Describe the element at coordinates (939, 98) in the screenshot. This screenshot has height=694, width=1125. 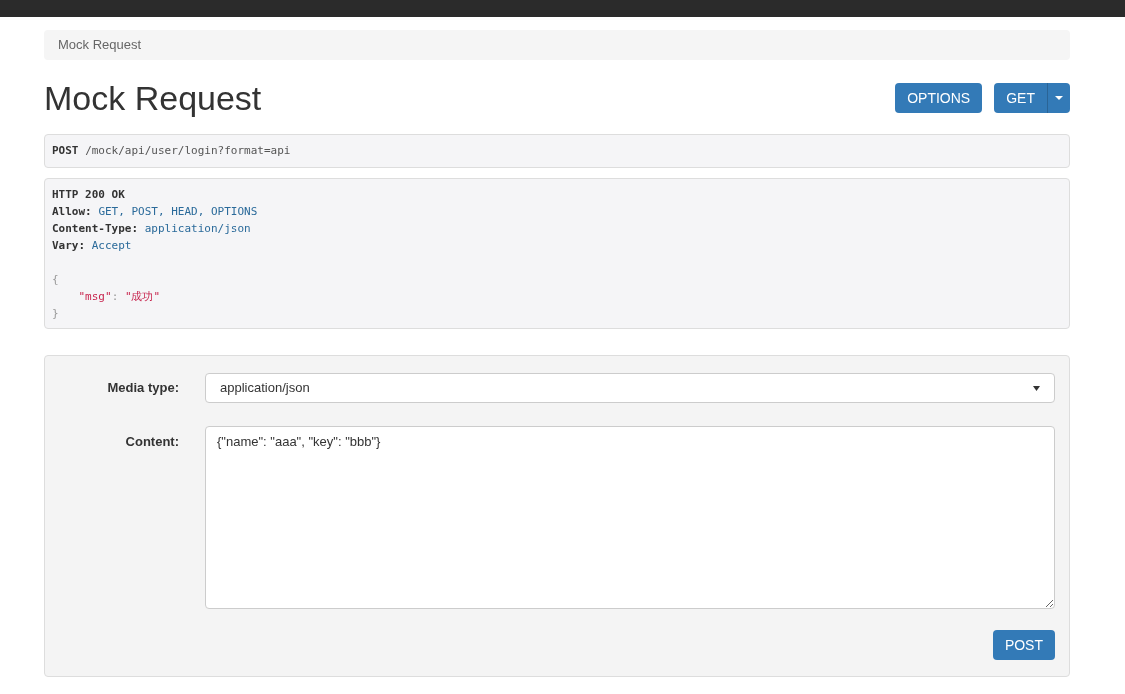
I see `options-button: OPTIONS` at that location.